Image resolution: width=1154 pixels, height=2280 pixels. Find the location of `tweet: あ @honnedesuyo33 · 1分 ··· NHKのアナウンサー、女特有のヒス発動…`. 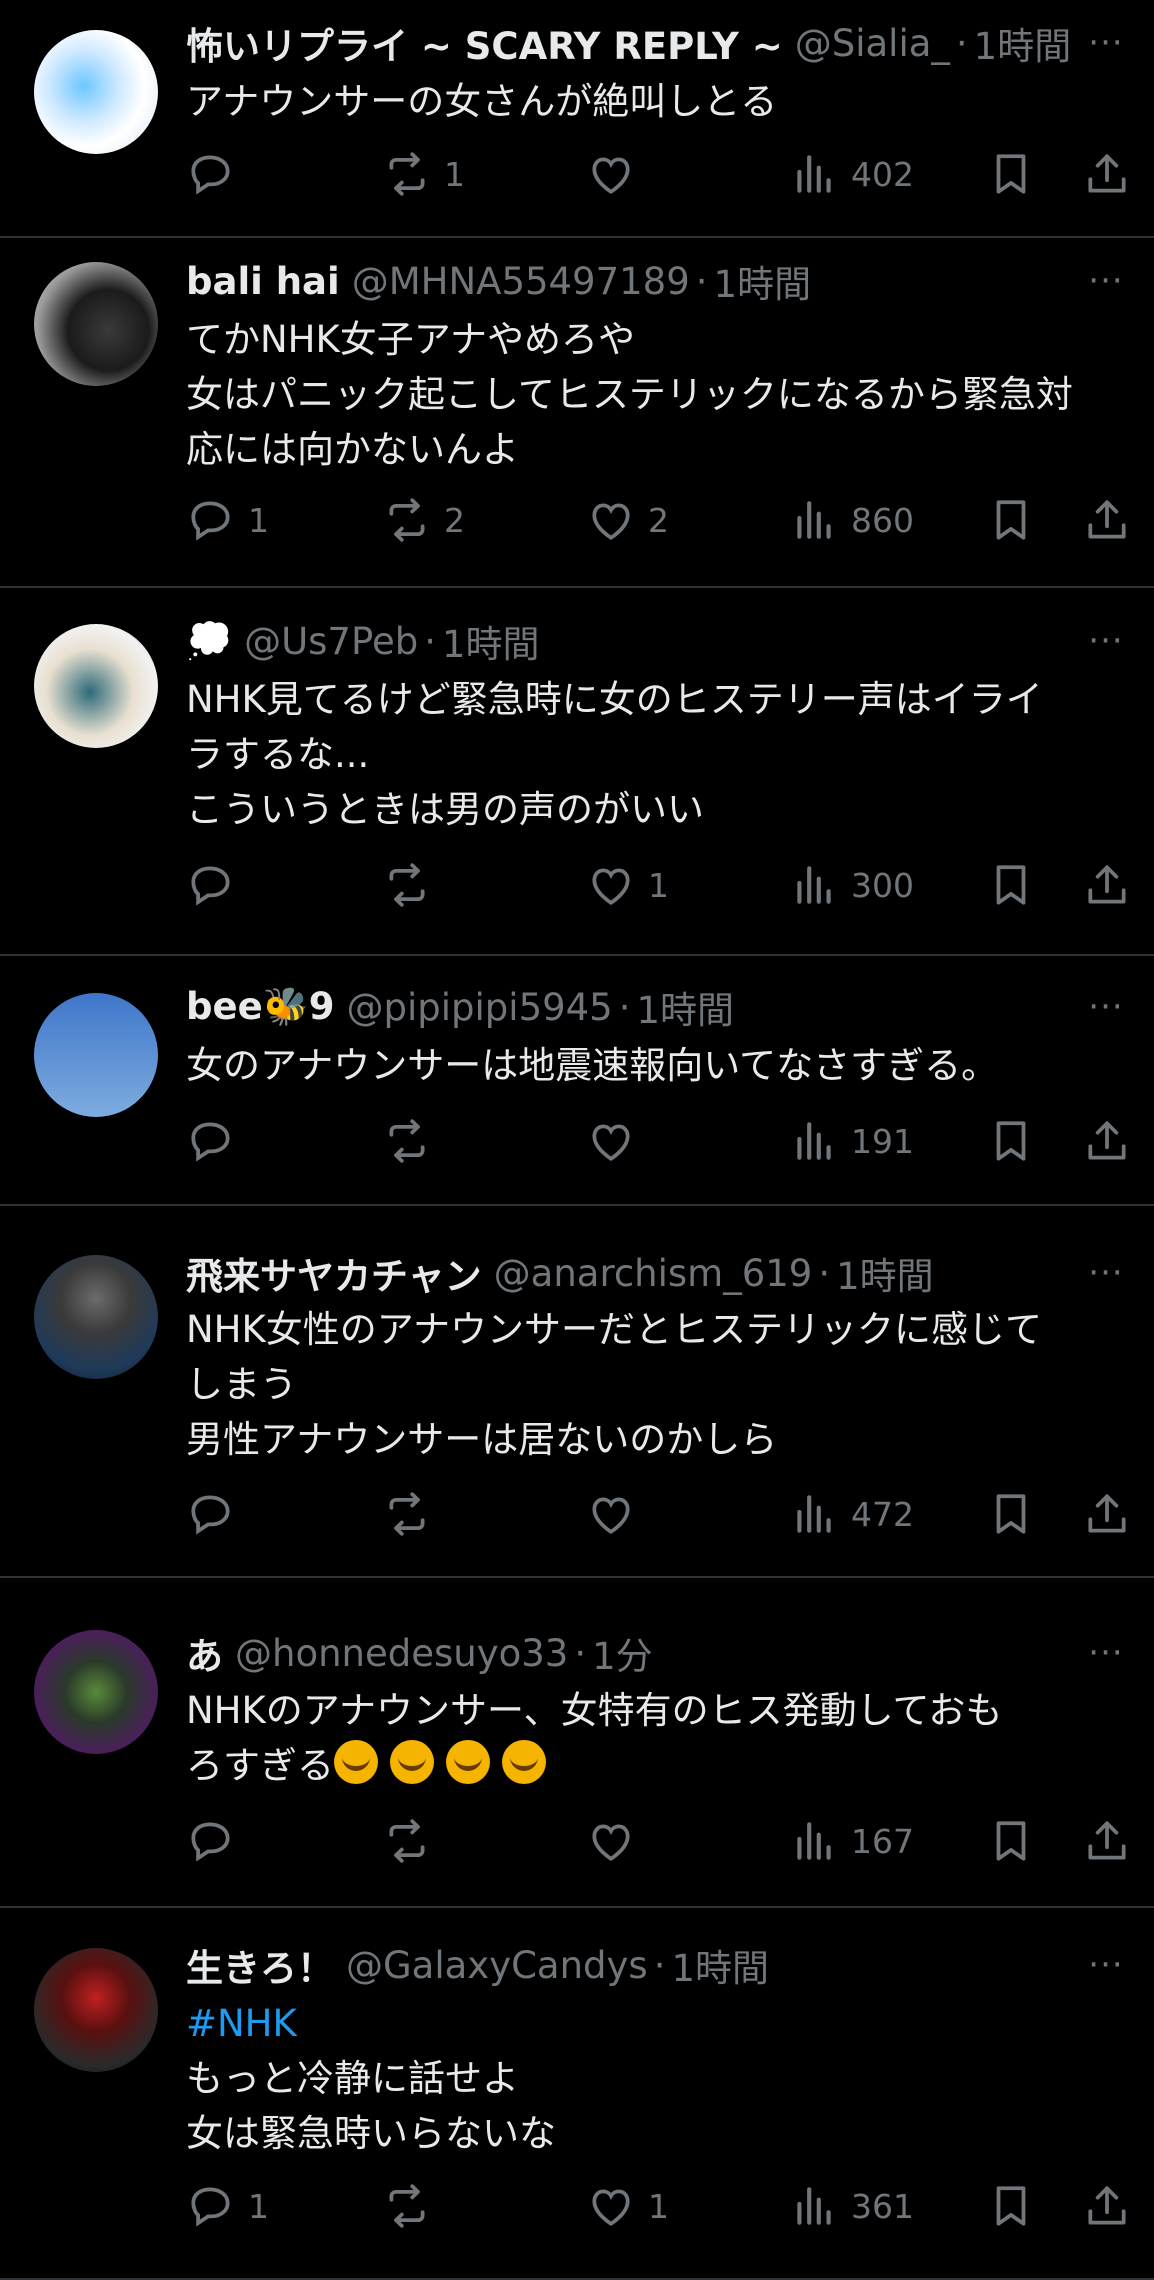

tweet: あ @honnedesuyo33 · 1分 ··· NHKのアナウンサー、女特有のヒス発動… is located at coordinates (577, 1743).